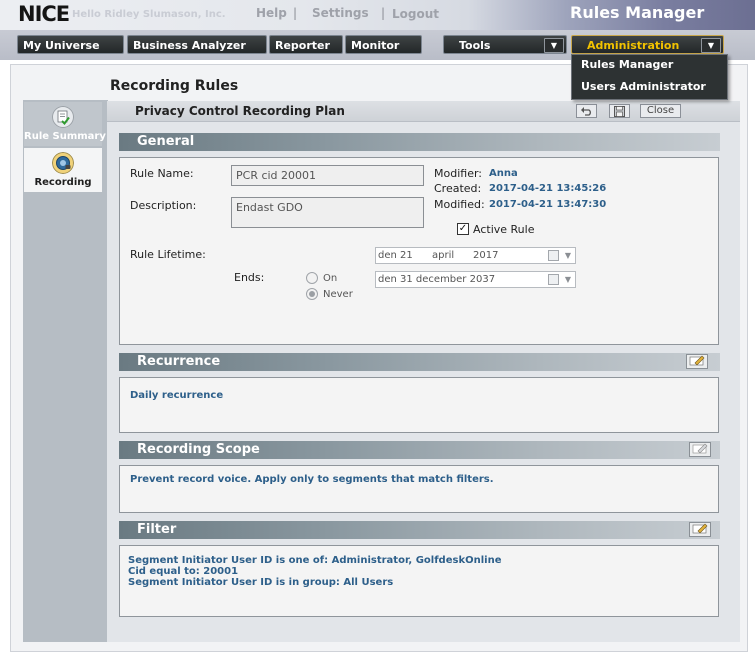  I want to click on filter-edit-button, so click(700, 529).